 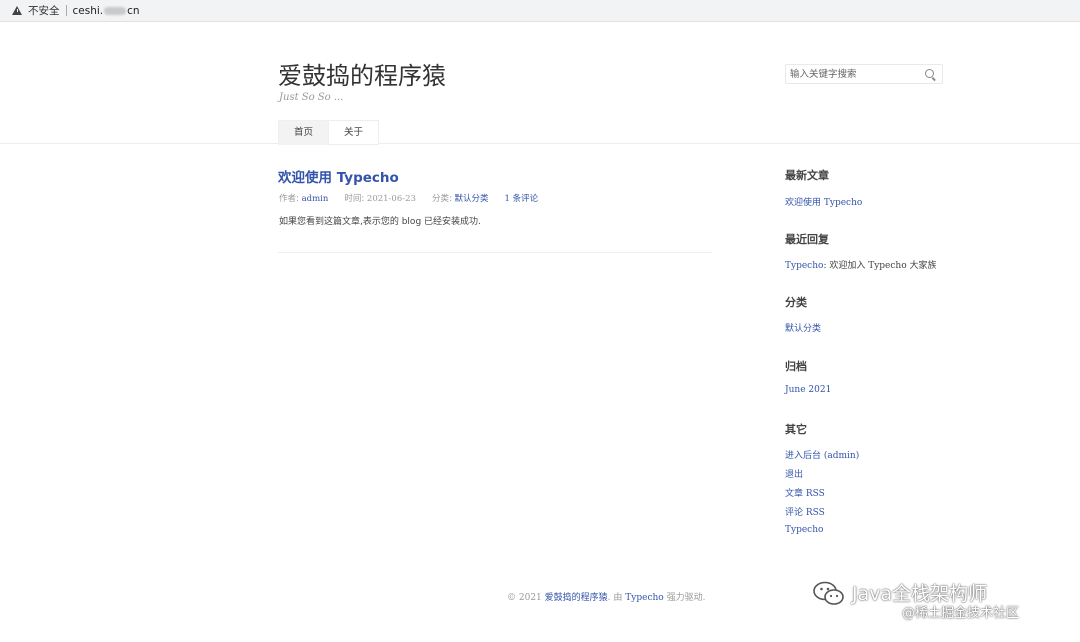 I want to click on browser-address-bar: 不安全 ceshi. cn, so click(x=540, y=11).